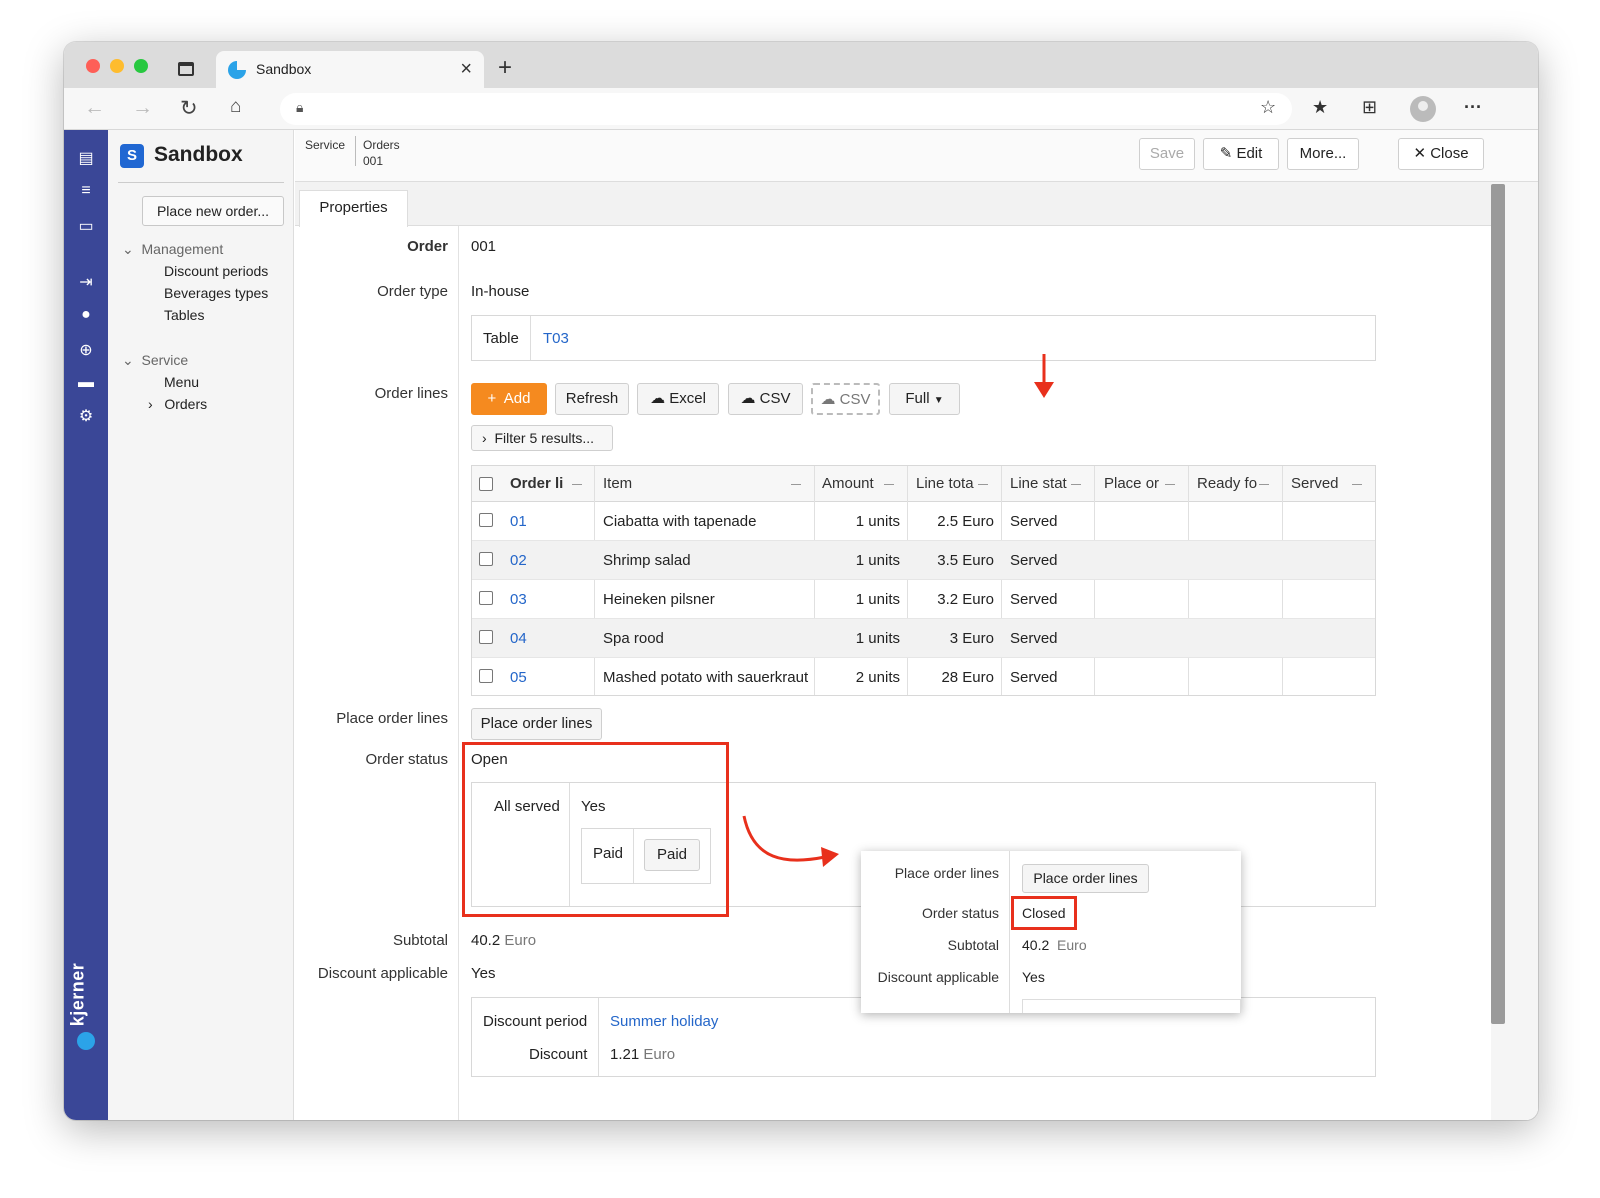 The width and height of the screenshot is (1600, 1198). What do you see at coordinates (189, 108) in the screenshot?
I see `reload-icon: ↻` at bounding box center [189, 108].